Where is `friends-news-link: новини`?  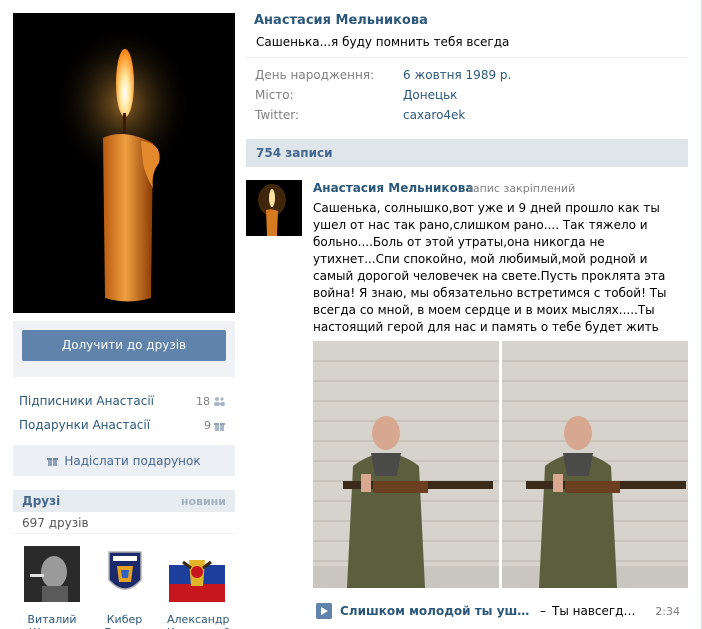
friends-news-link: новини is located at coordinates (203, 501).